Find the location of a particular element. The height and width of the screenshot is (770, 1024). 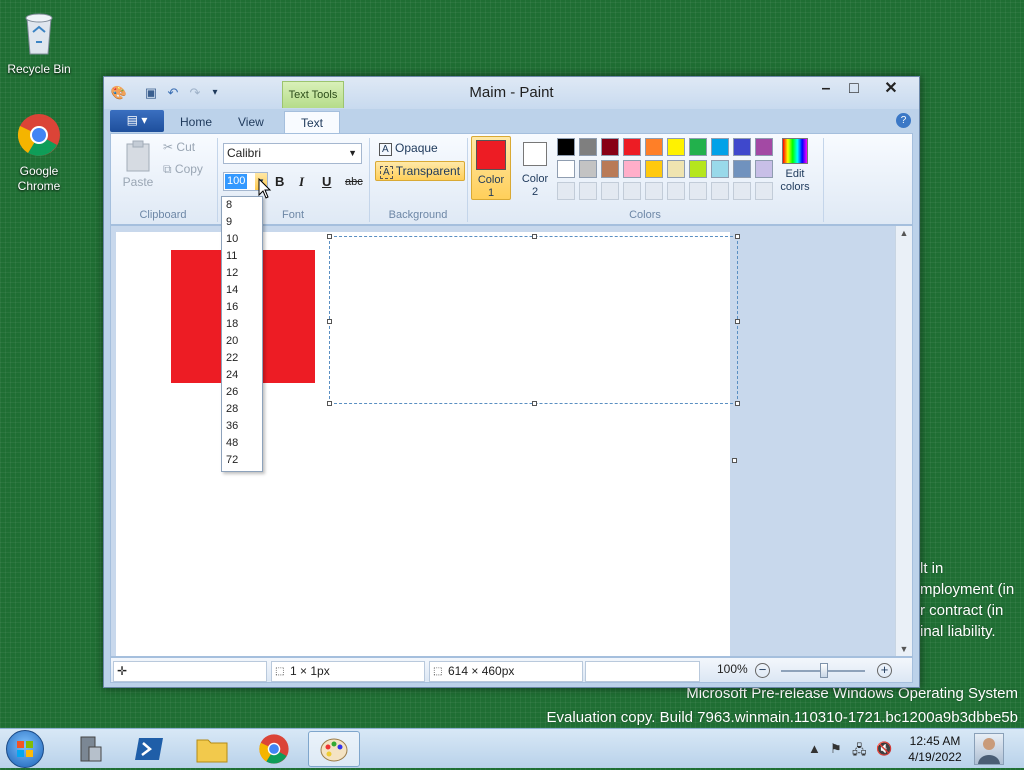

show-hidden-icons-icon: ▲ is located at coordinates (814, 748).